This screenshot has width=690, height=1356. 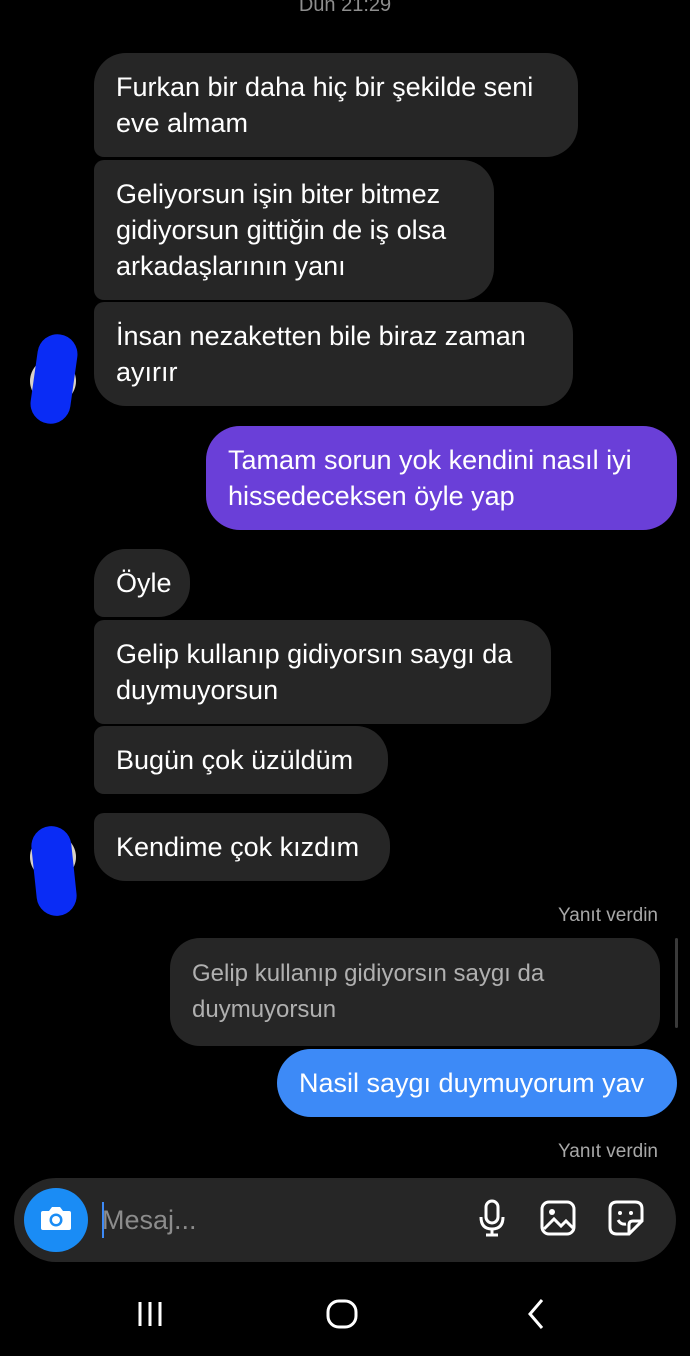 I want to click on gallery-button, so click(x=558, y=1220).